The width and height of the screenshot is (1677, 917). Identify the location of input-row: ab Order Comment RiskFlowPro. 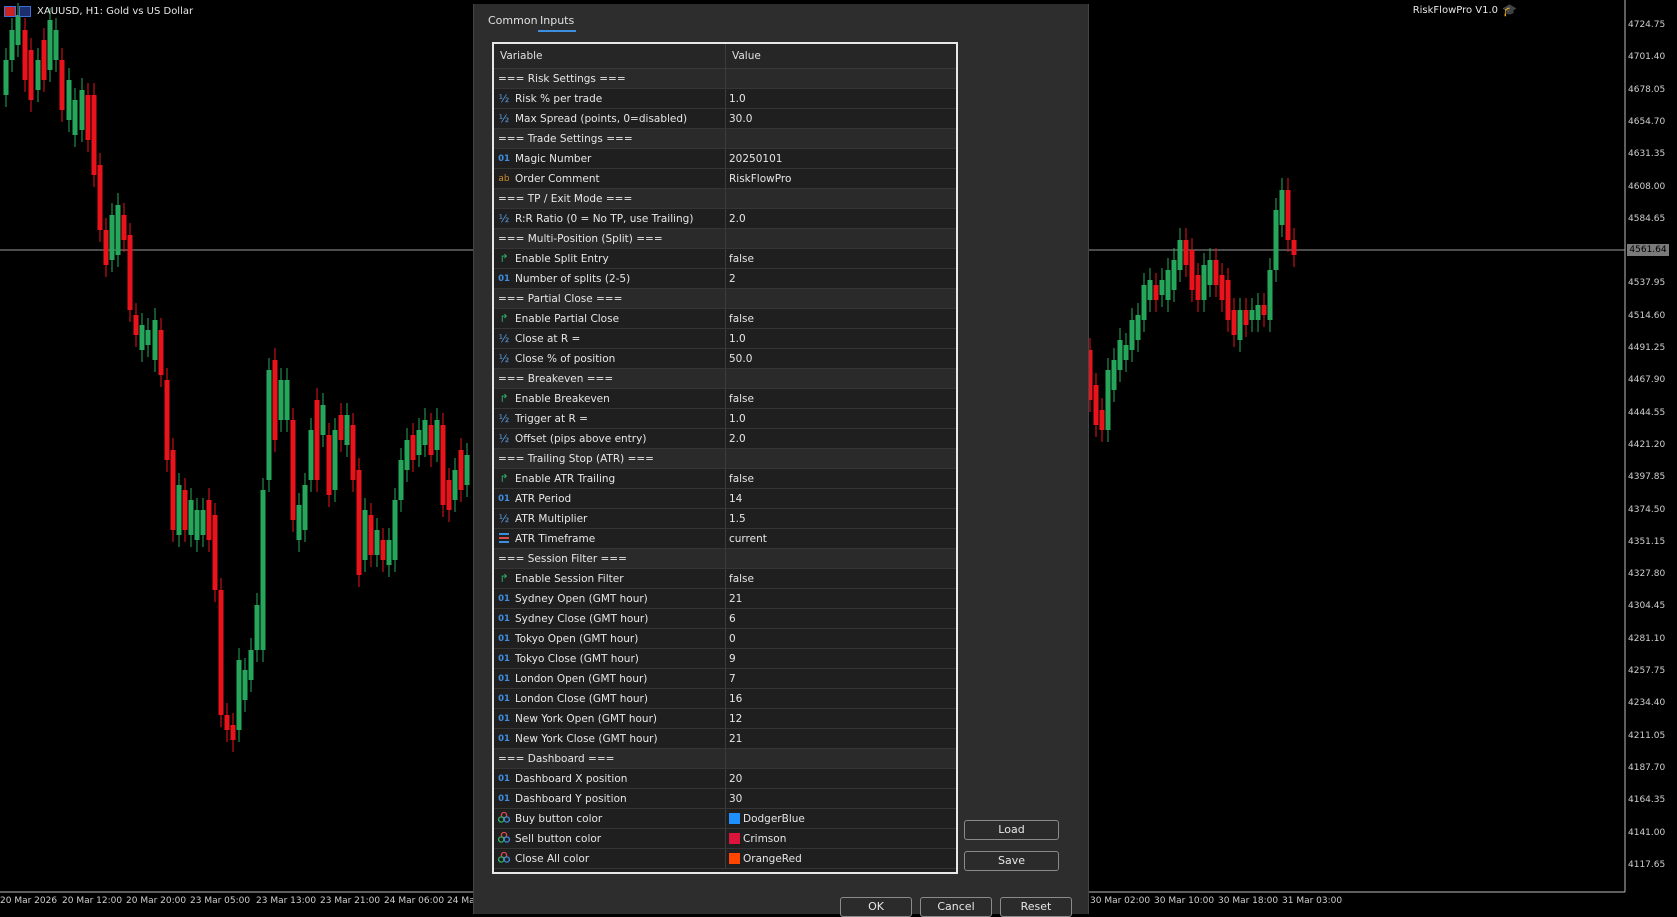
(725, 179).